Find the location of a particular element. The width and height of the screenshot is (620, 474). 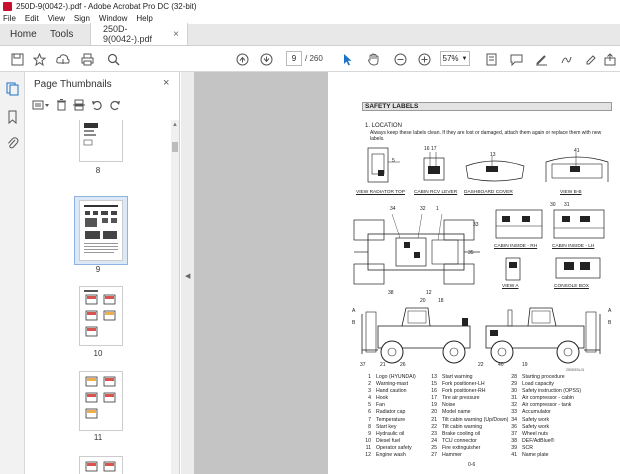

upload-cloud-icon is located at coordinates (63, 59).